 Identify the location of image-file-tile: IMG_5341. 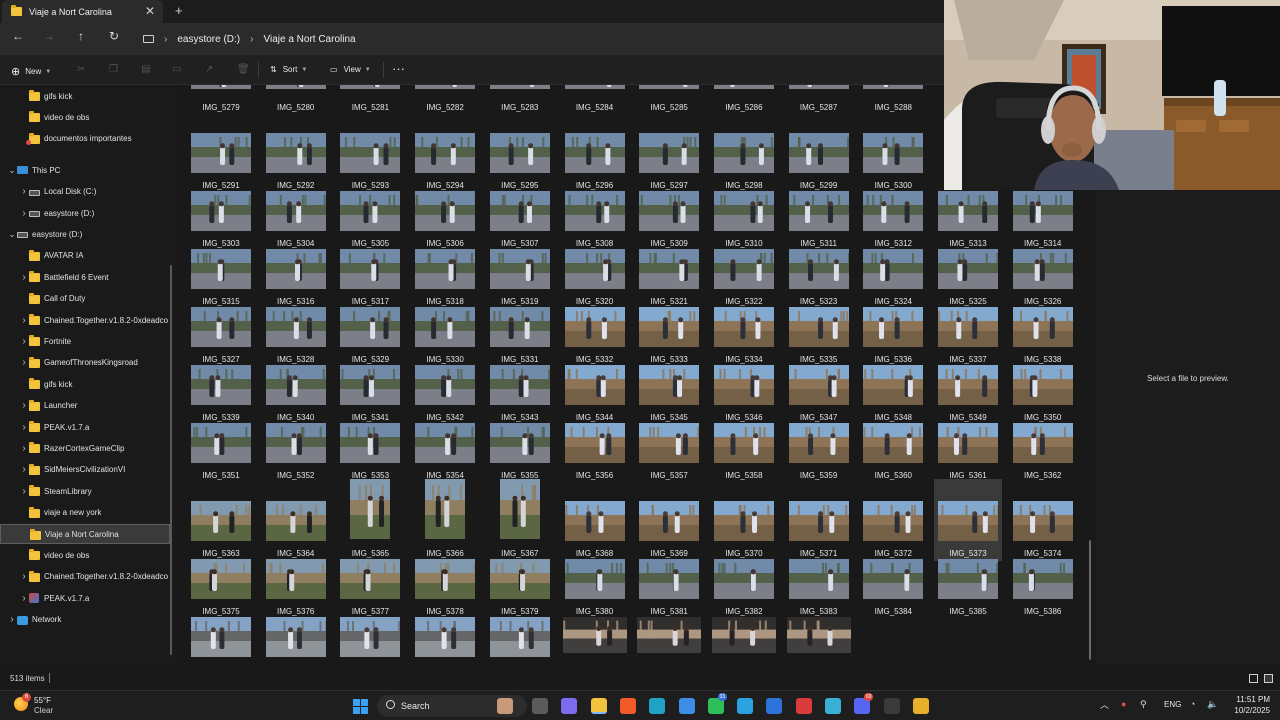
(370, 394).